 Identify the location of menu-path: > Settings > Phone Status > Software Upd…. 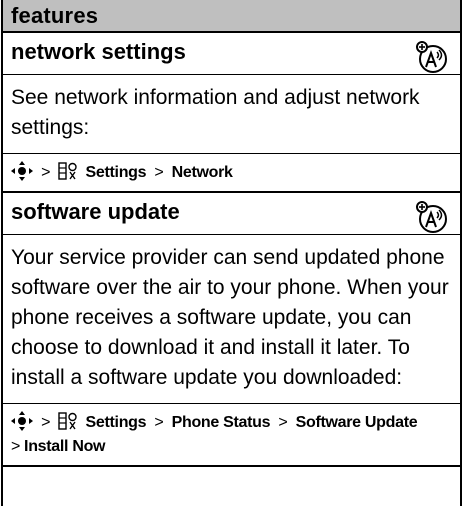
(231, 435).